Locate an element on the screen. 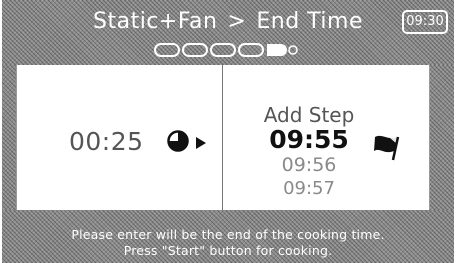 The image size is (456, 263). clock-display: 09:30 is located at coordinates (425, 22).